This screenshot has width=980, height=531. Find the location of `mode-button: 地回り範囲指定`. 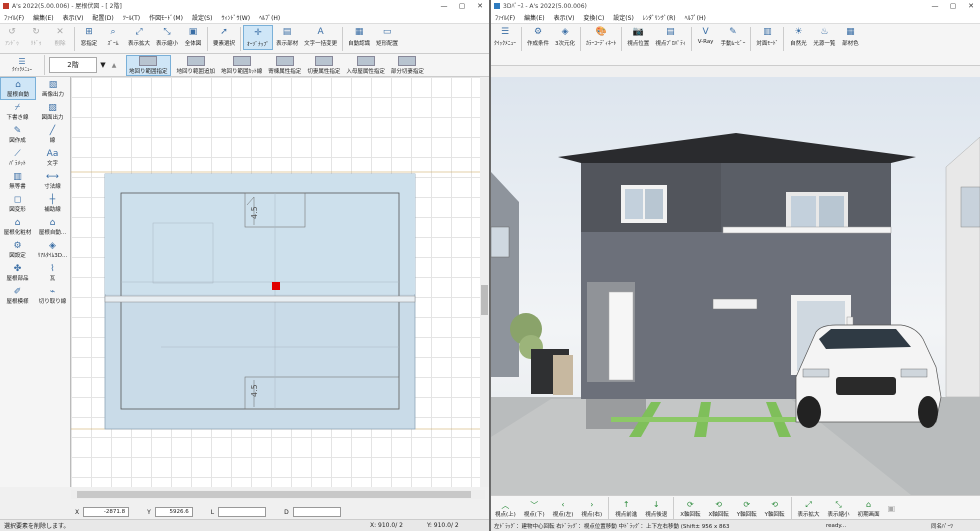

mode-button: 地回り範囲指定 is located at coordinates (148, 65).